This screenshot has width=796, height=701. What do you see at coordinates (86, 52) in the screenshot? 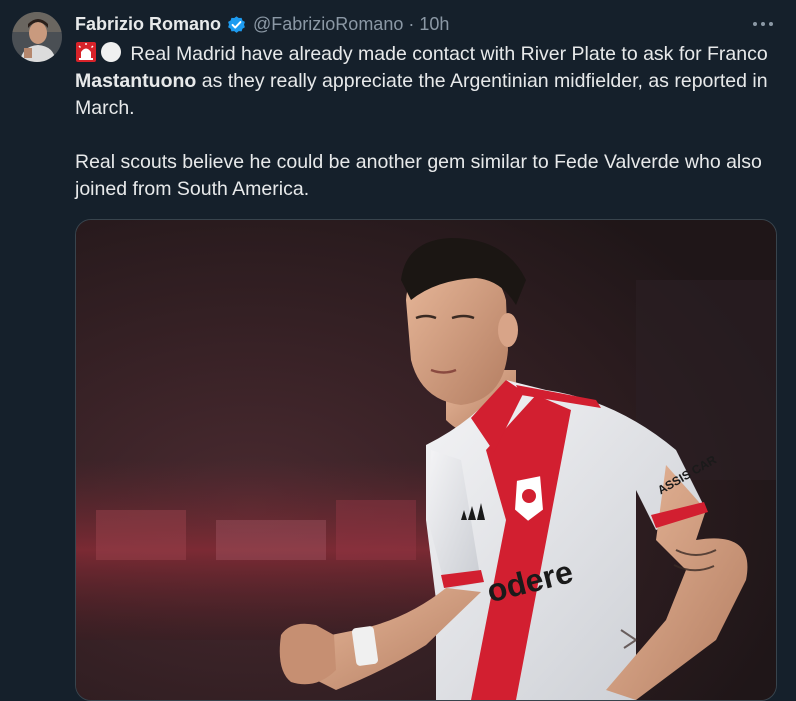
I see `siren-emoji-icon` at bounding box center [86, 52].